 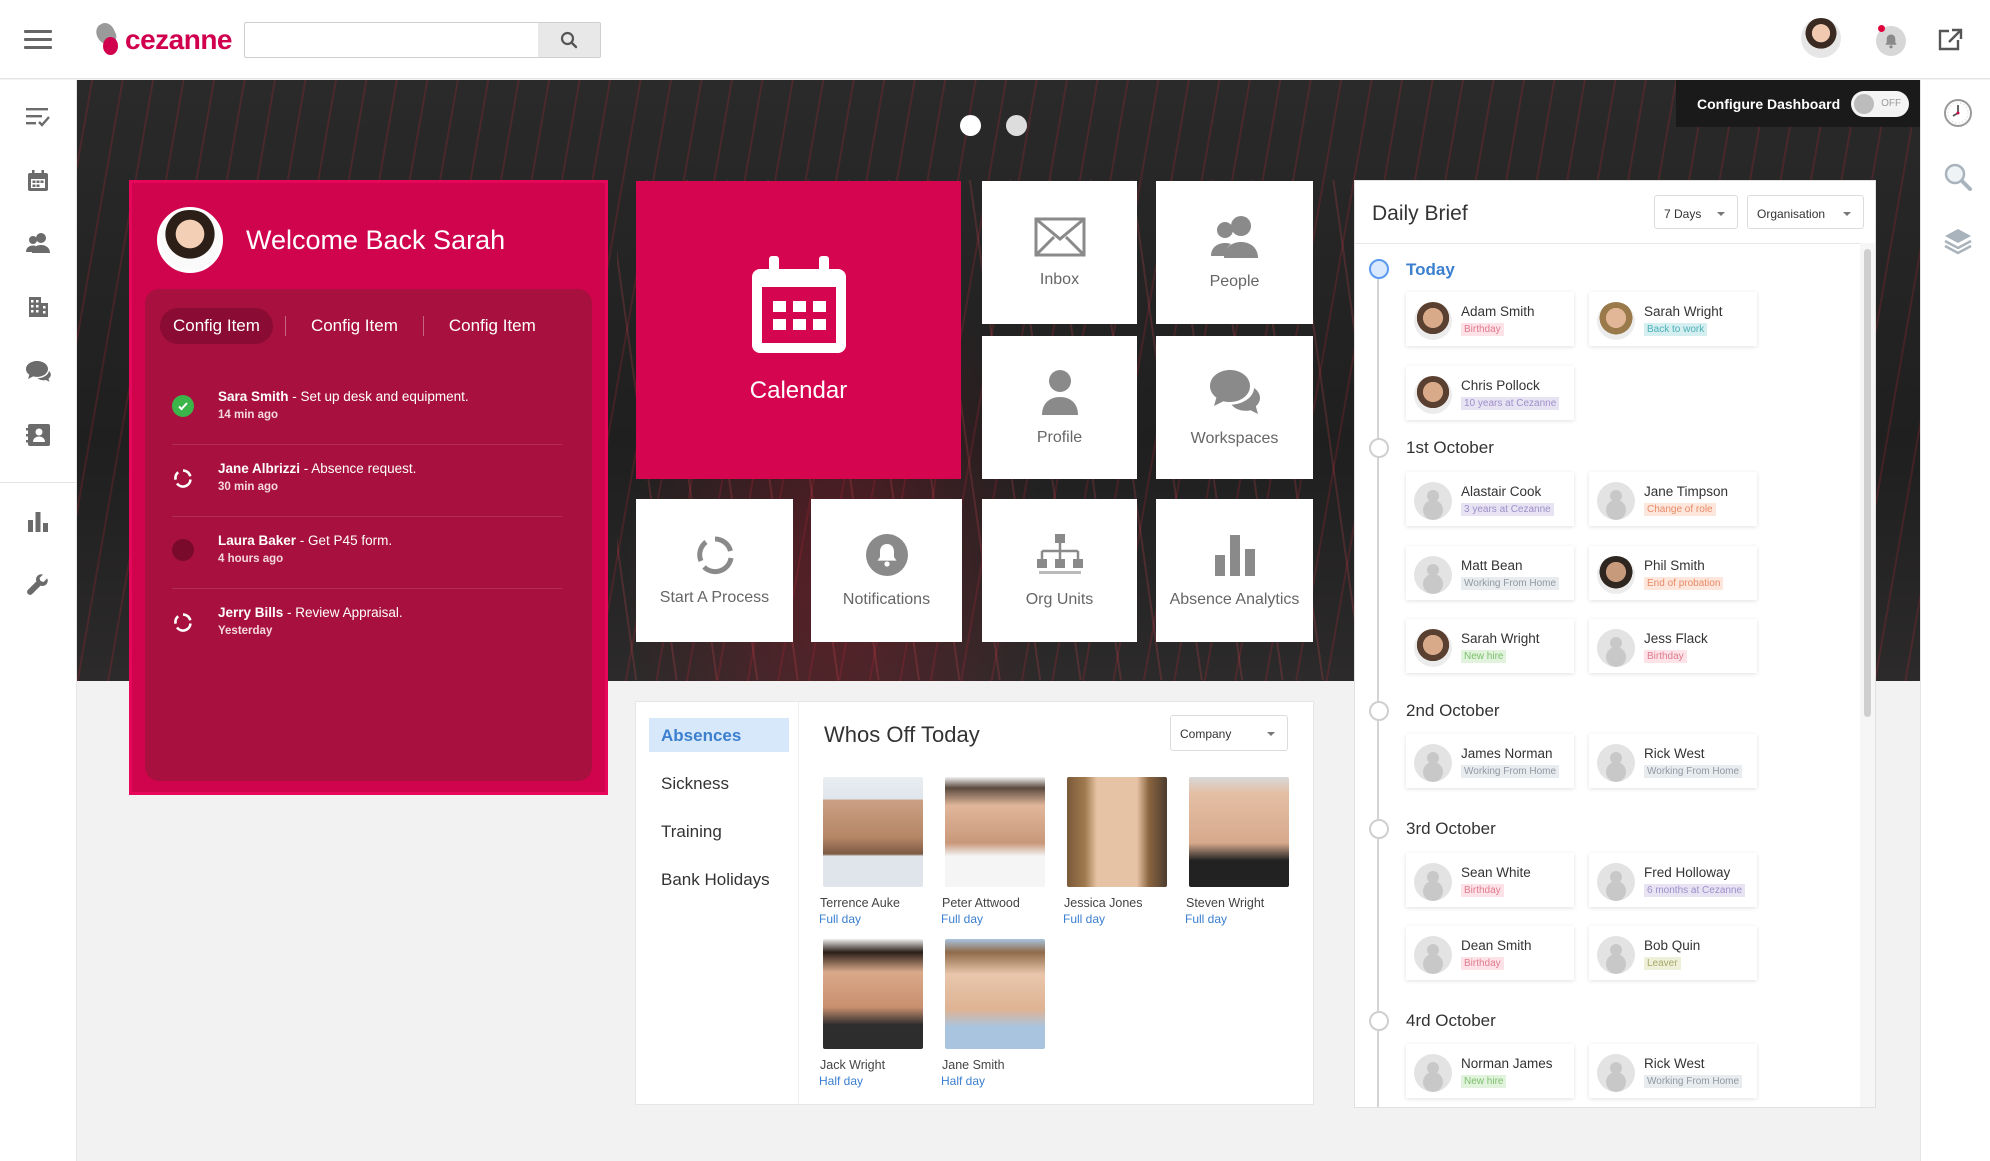 I want to click on brief-entry: Norman James New hire, so click(x=1490, y=1071).